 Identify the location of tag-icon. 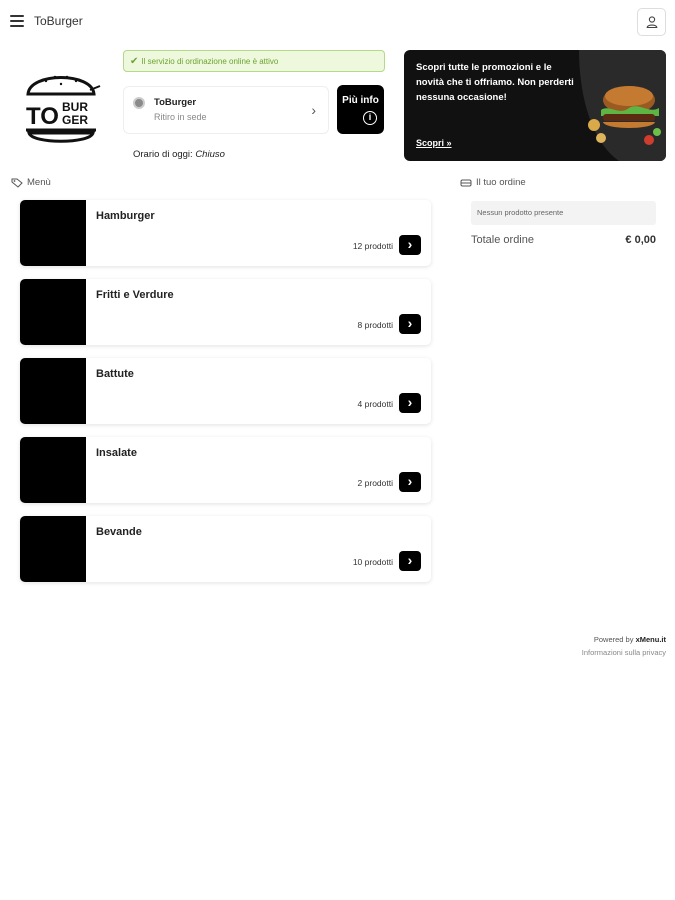
(17, 183).